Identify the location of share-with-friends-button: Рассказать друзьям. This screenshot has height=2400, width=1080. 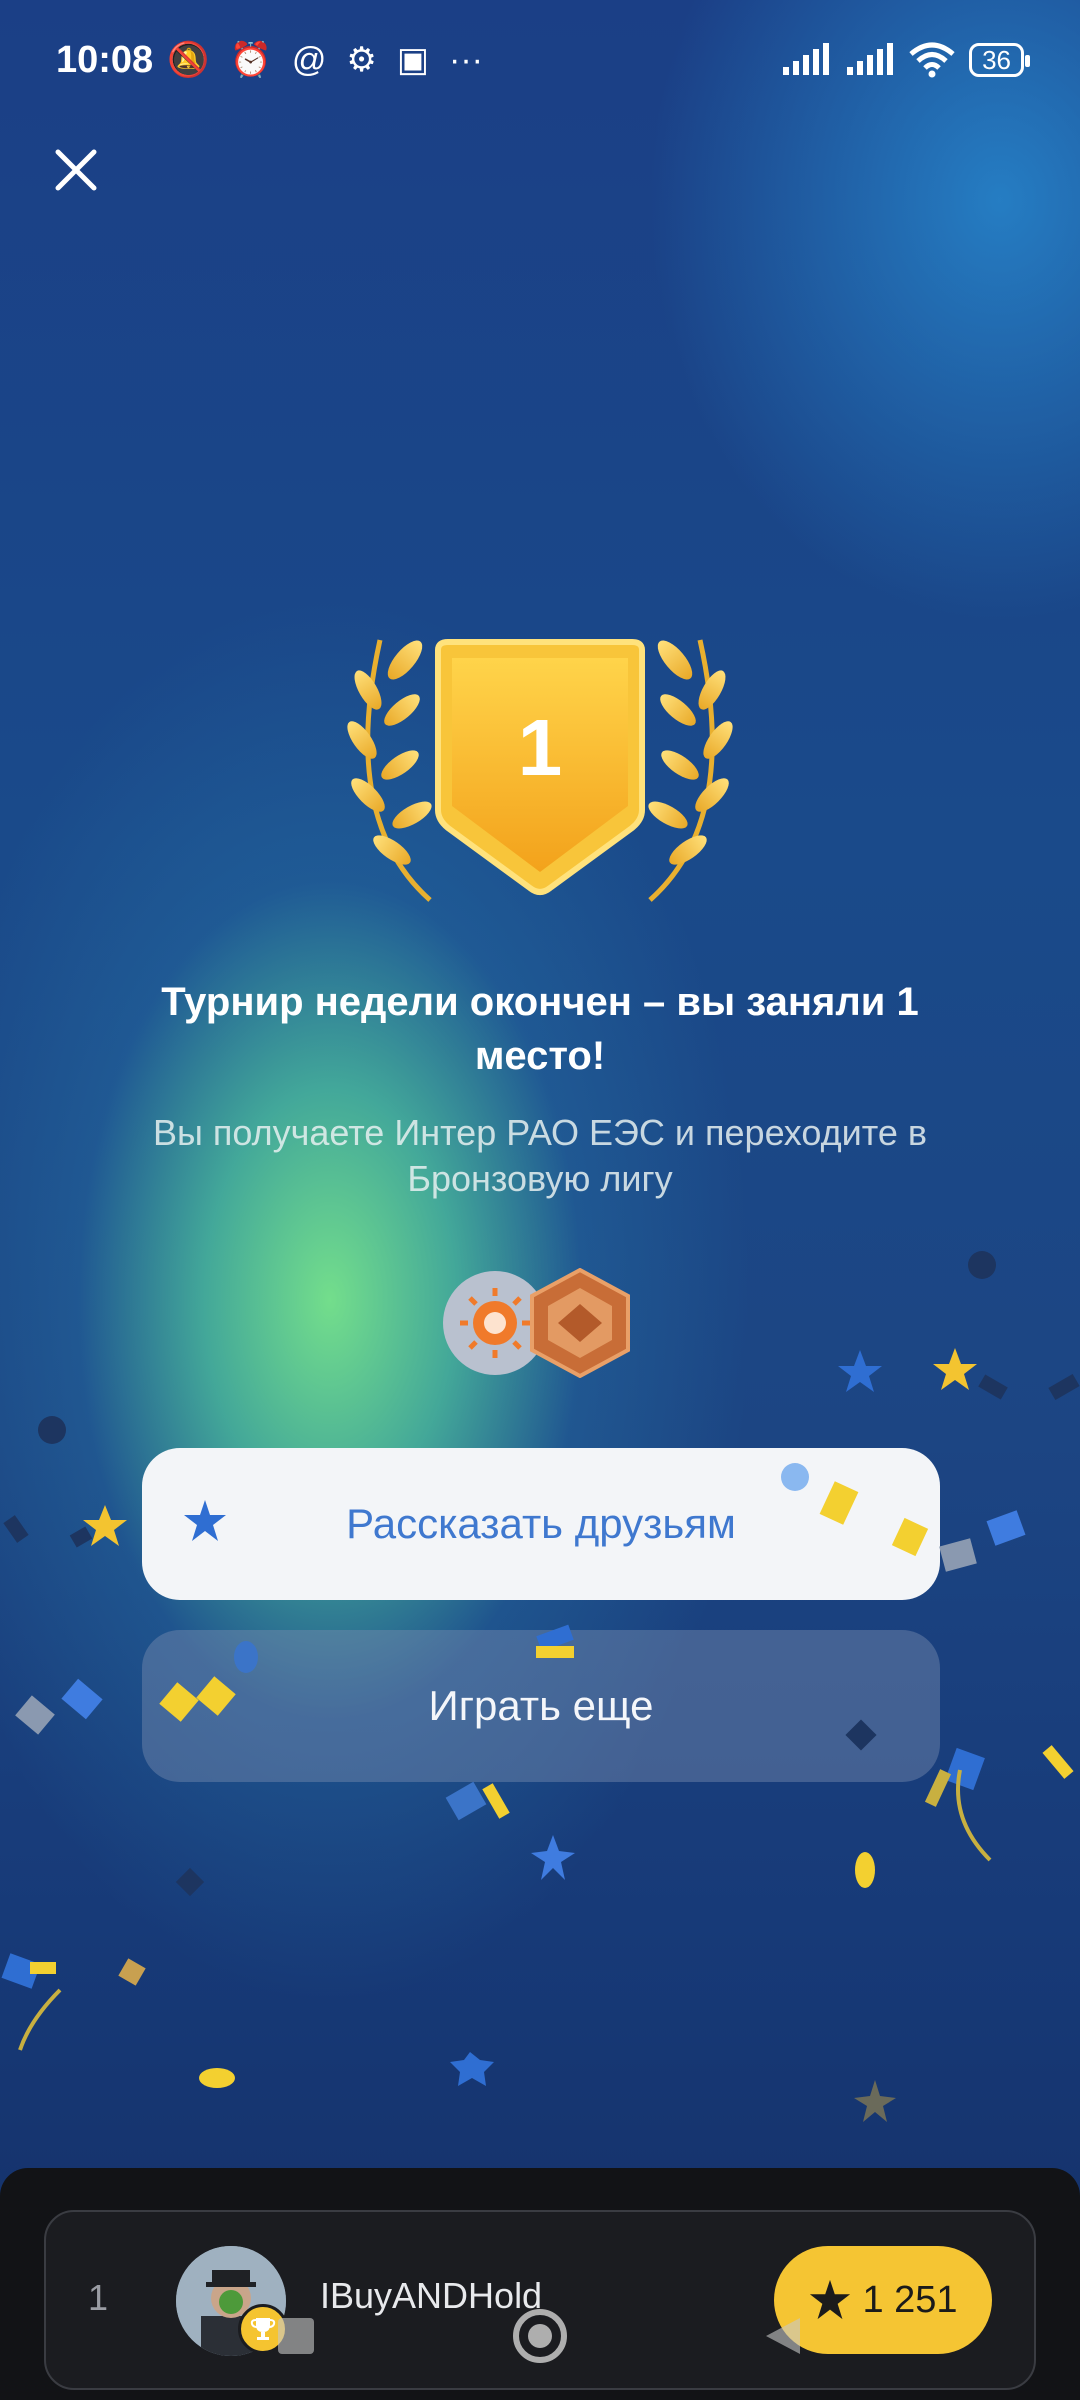
(541, 1524).